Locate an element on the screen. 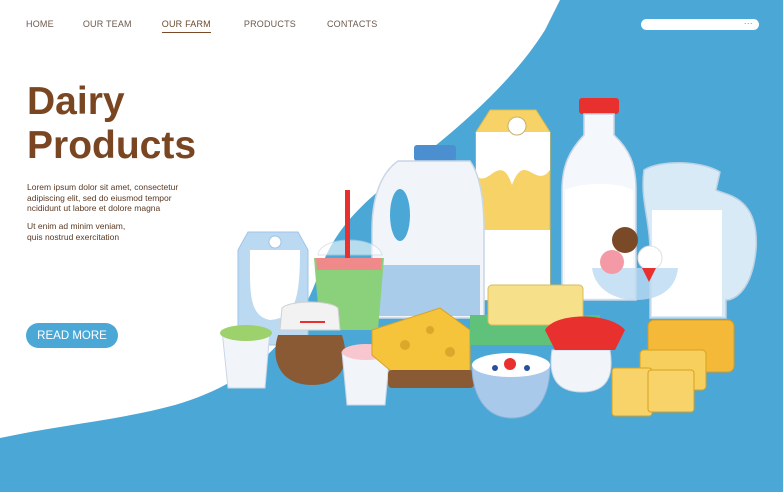 Image resolution: width=783 pixels, height=492 pixels. cottage-cheese-bowl-icon is located at coordinates (511, 386).